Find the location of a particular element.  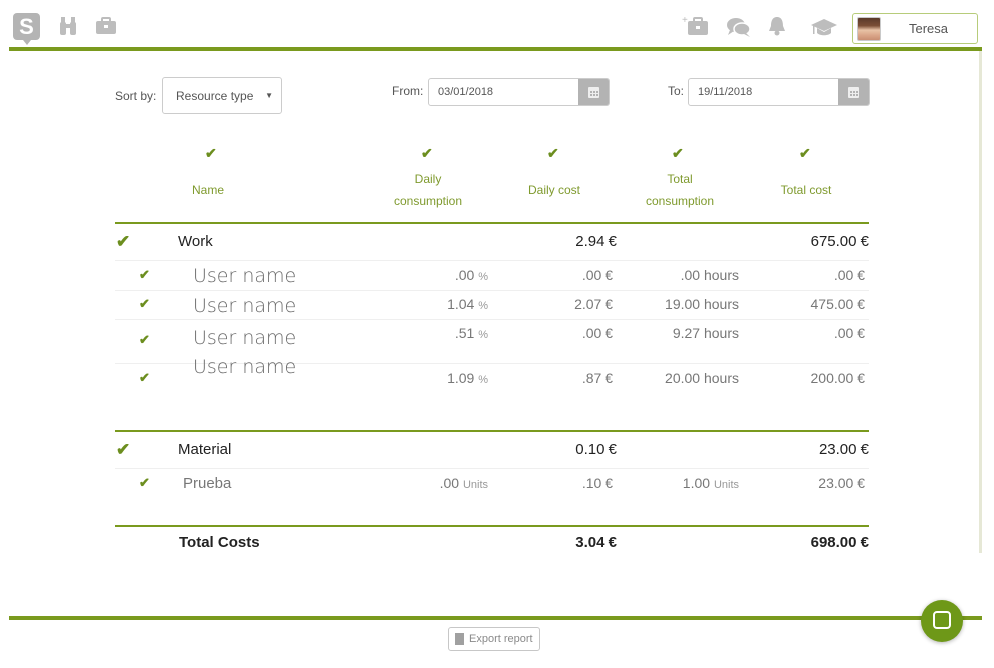

group-total-cost: 23.00 € is located at coordinates (843, 449).